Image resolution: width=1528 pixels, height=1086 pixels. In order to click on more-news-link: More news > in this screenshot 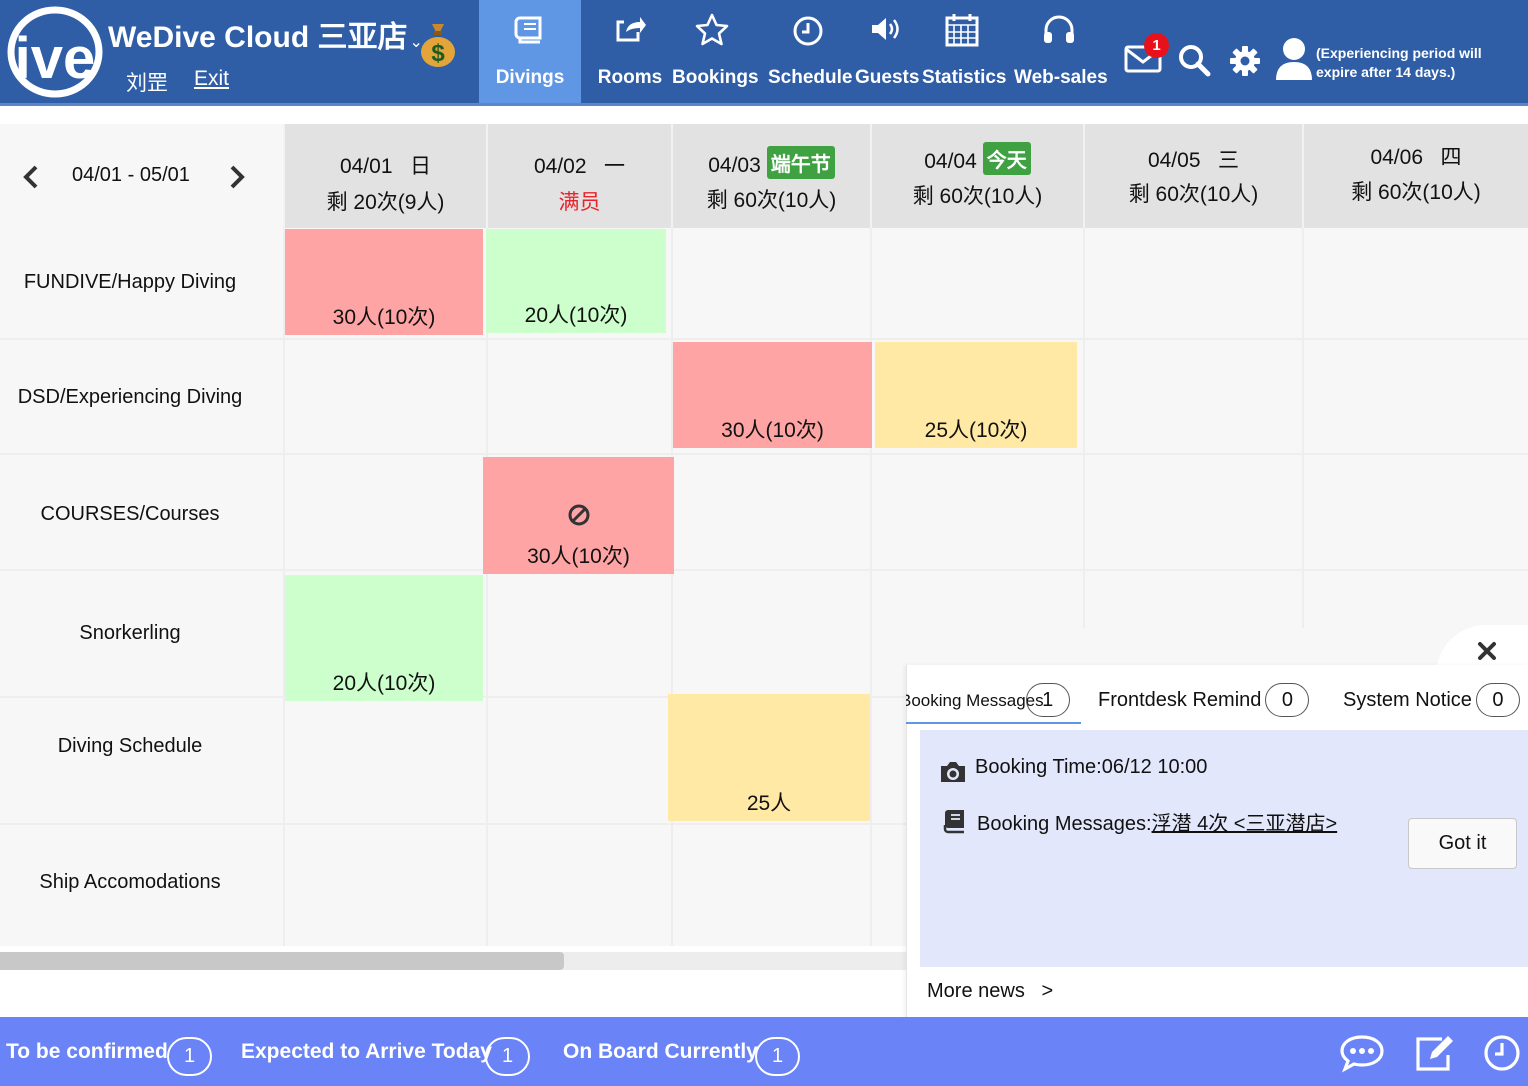, I will do `click(990, 991)`.